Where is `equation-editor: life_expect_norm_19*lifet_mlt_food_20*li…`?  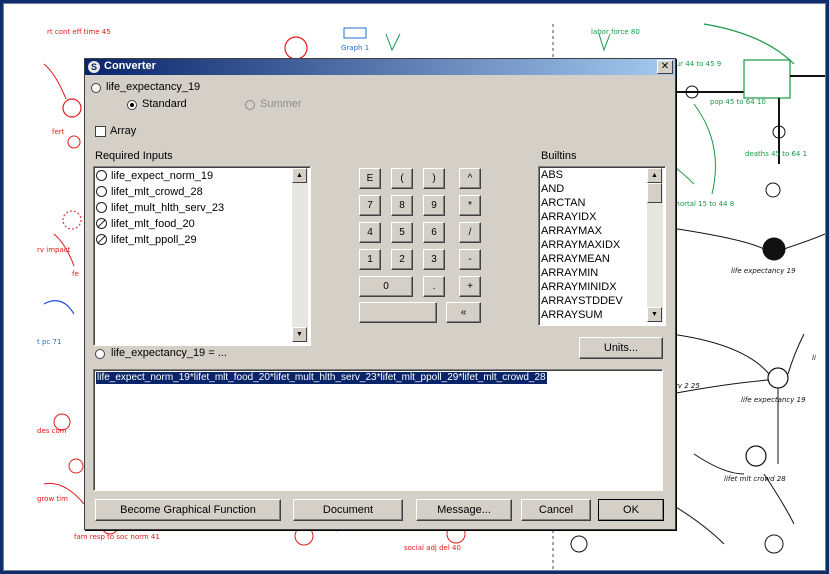 equation-editor: life_expect_norm_19*lifet_mlt_food_20*li… is located at coordinates (378, 430).